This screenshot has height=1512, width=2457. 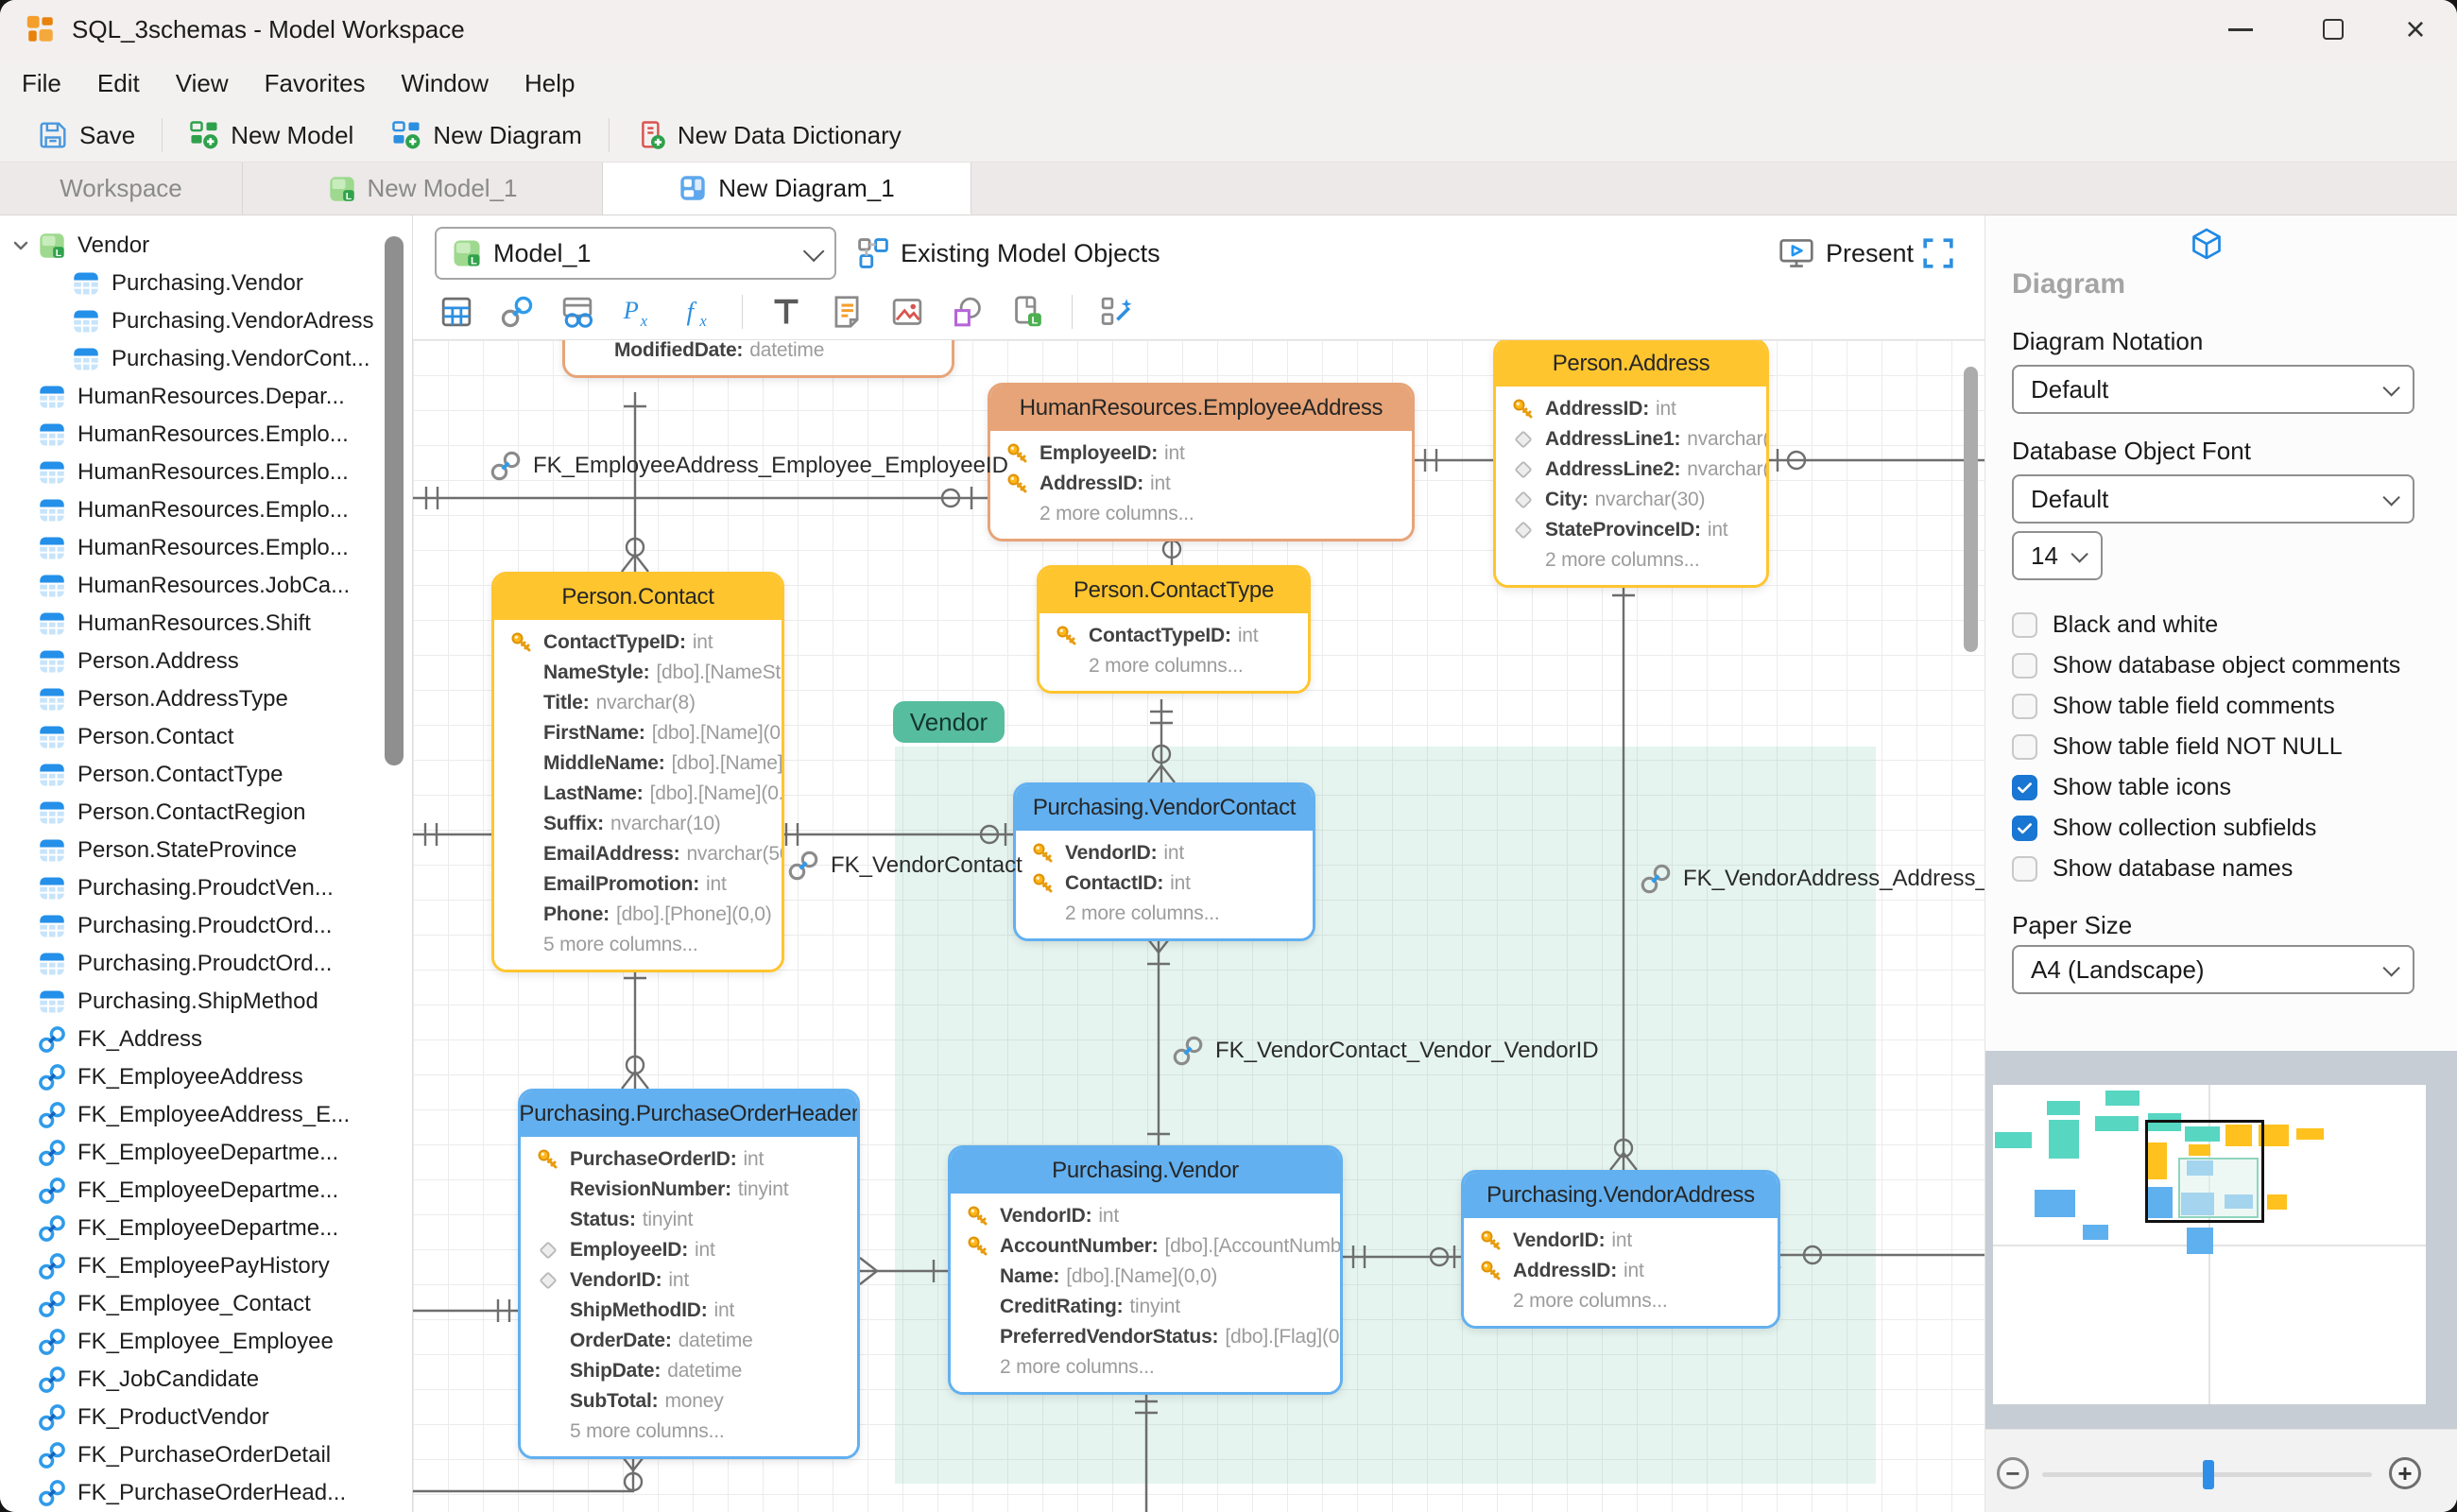 I want to click on menu-window: Window, so click(x=445, y=83).